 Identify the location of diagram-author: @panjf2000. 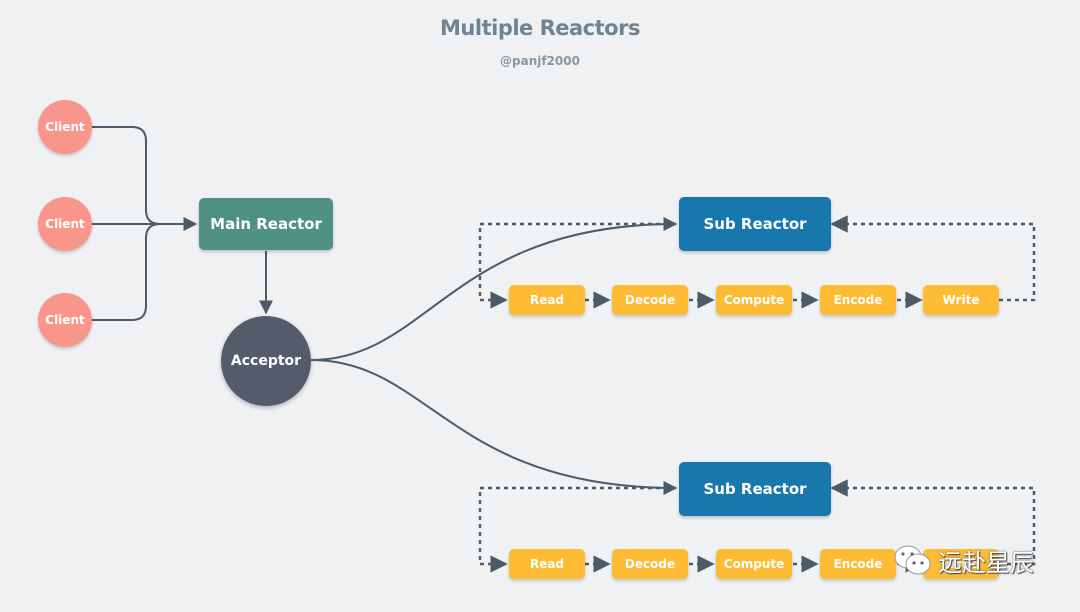
(540, 61).